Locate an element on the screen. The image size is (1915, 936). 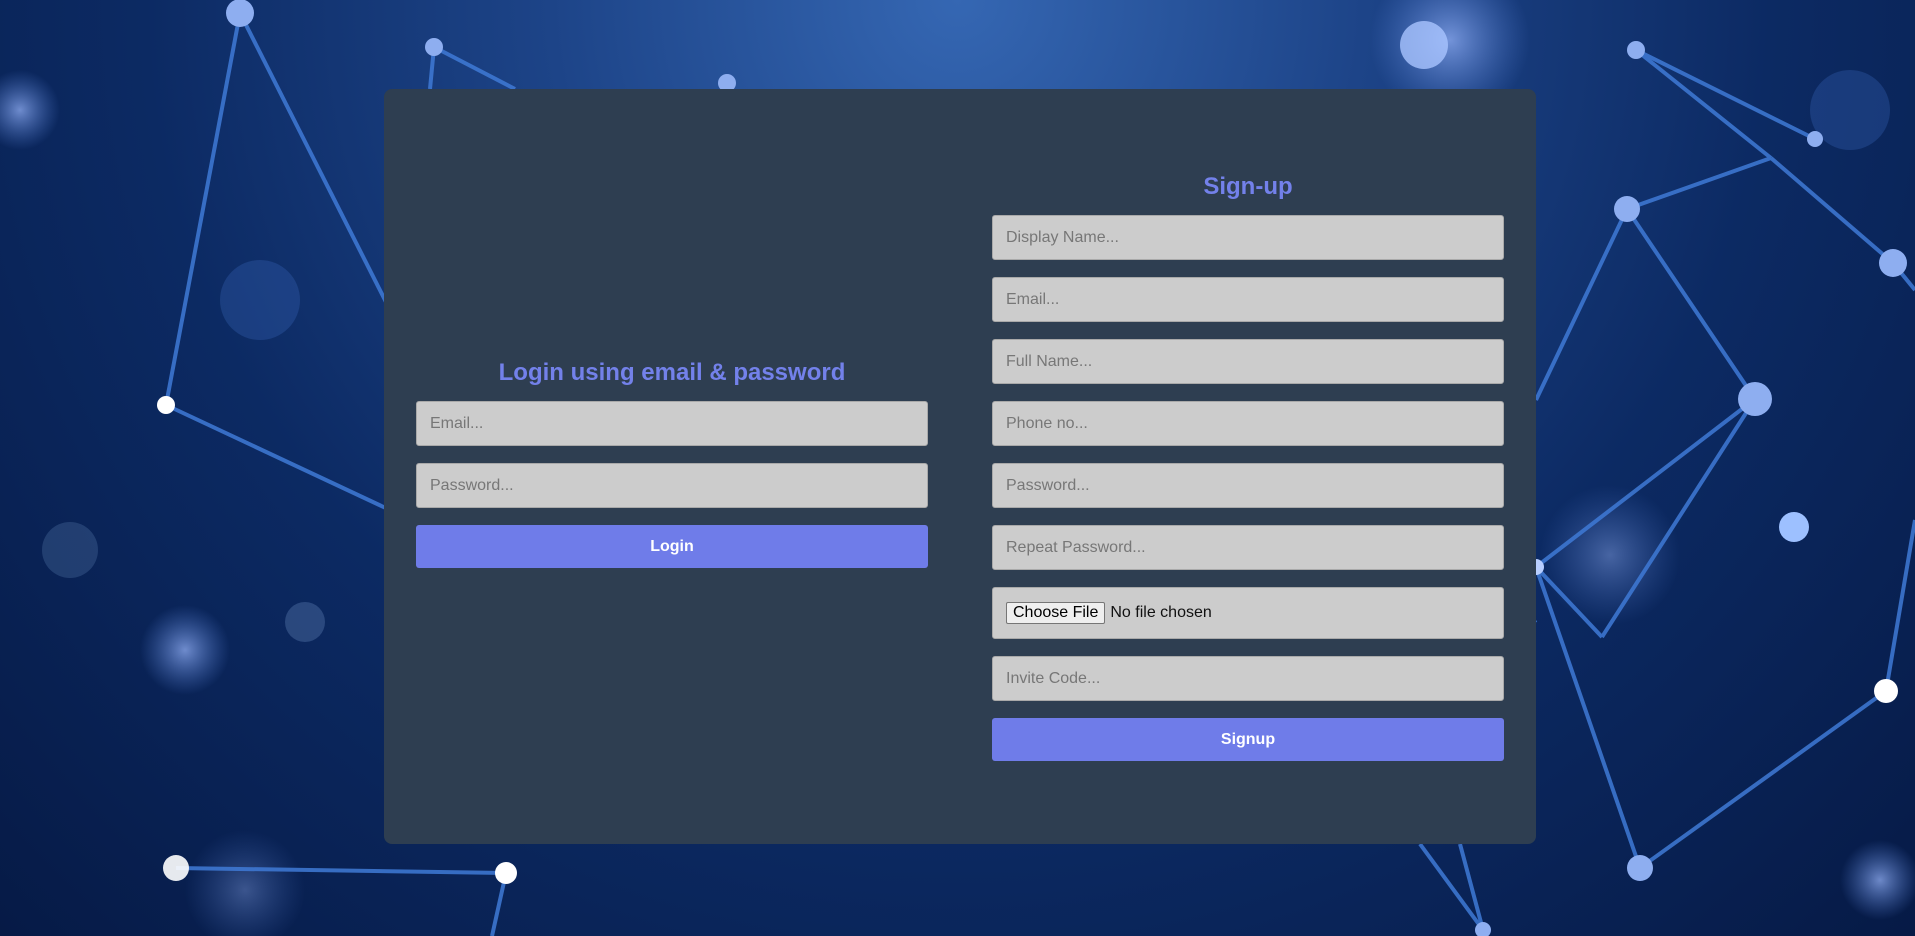
login-heading: Login using email & password is located at coordinates (672, 372).